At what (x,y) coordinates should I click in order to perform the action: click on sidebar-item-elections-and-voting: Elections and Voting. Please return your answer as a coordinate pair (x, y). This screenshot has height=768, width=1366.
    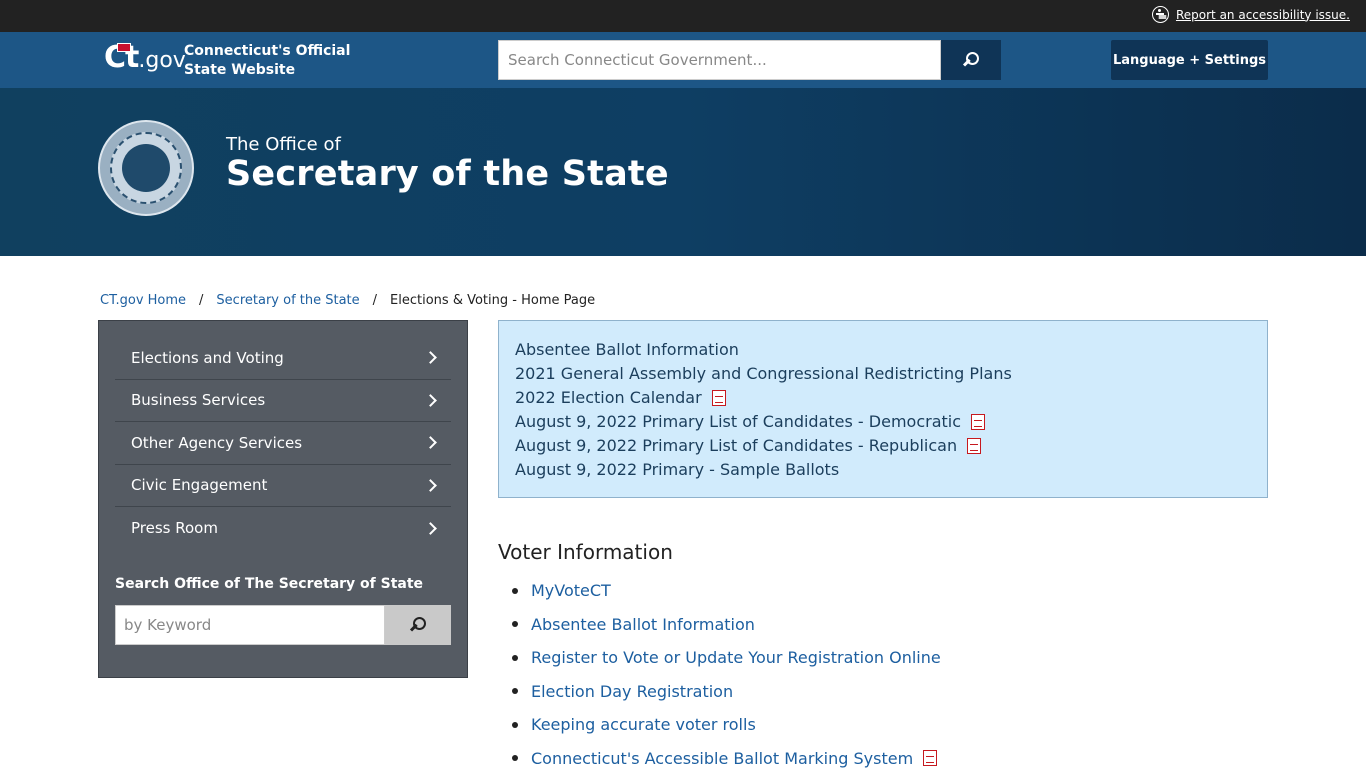
    Looking at the image, I should click on (283, 358).